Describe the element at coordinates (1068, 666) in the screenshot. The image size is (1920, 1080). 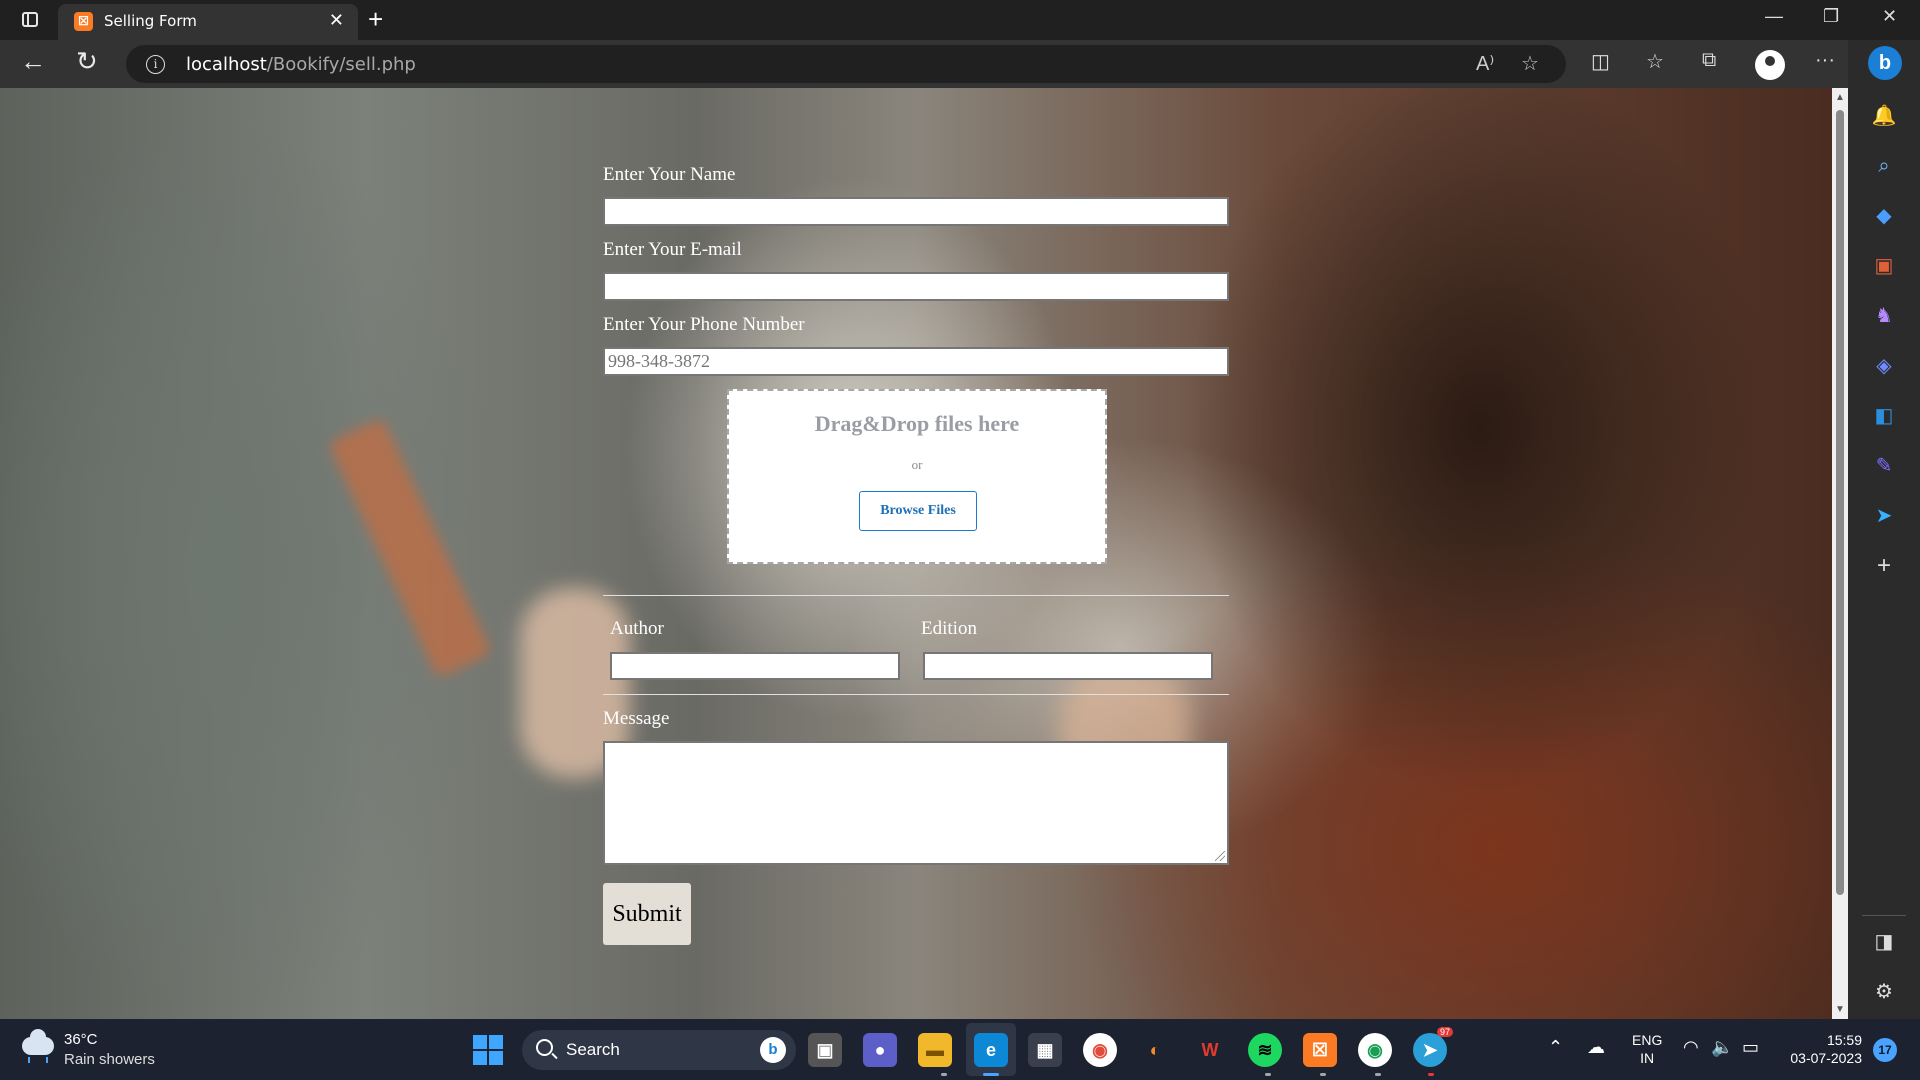
I see `edition-input` at that location.